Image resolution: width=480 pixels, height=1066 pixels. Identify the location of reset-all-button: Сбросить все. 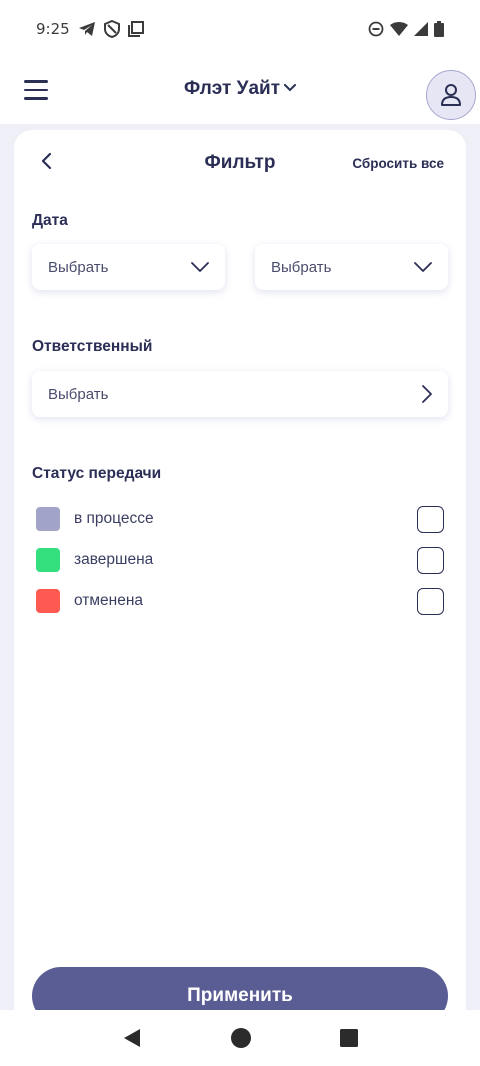
(398, 163).